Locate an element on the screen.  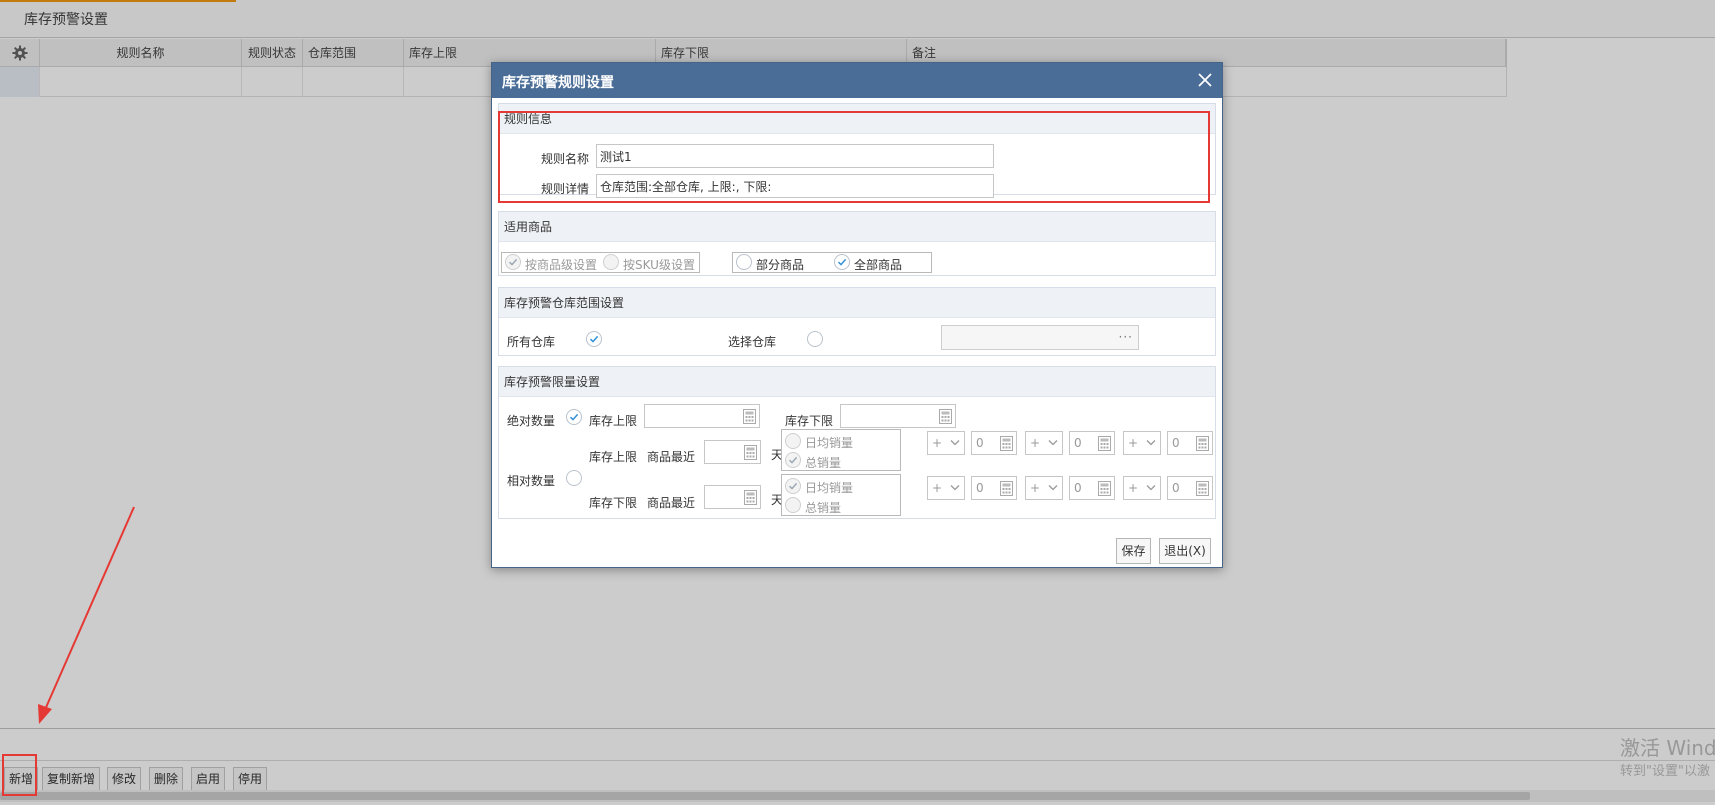
goods-level-group: 按商品级设置 按SKU级设置 is located at coordinates (600, 262).